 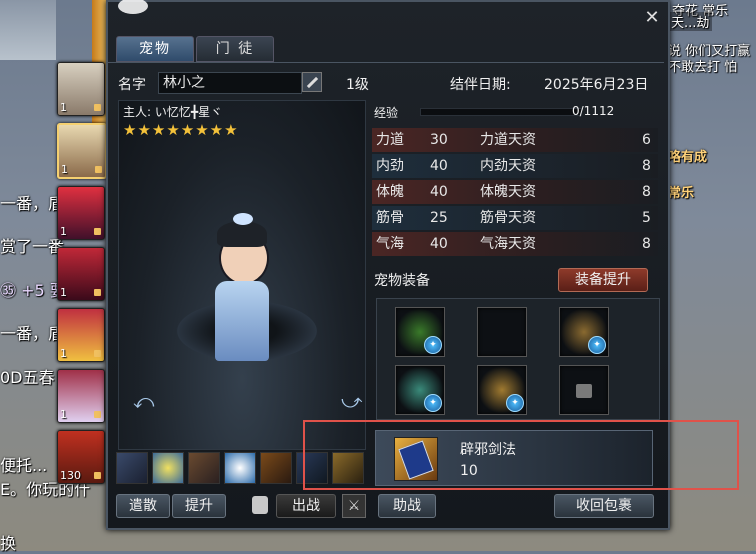 I want to click on talent-name: 力道天资, so click(x=508, y=140).